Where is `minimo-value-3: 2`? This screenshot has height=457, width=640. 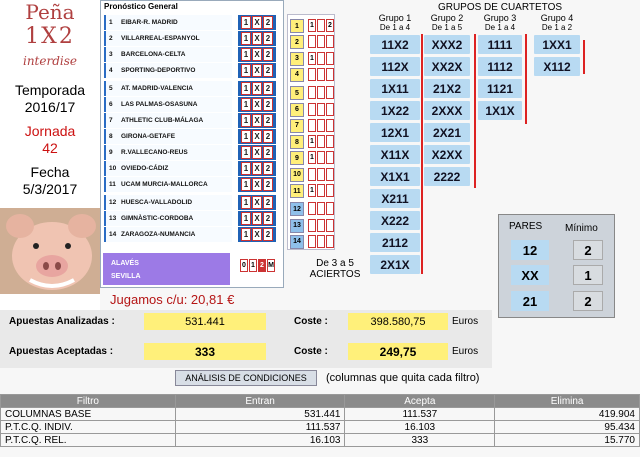
minimo-value-3: 2 is located at coordinates (588, 301).